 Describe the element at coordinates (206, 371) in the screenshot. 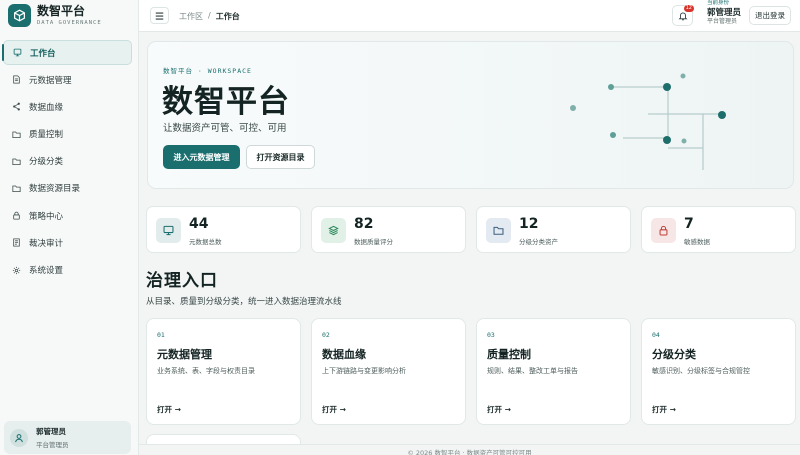

I see `card-description: 业务系统、表、字段与权责目录` at that location.